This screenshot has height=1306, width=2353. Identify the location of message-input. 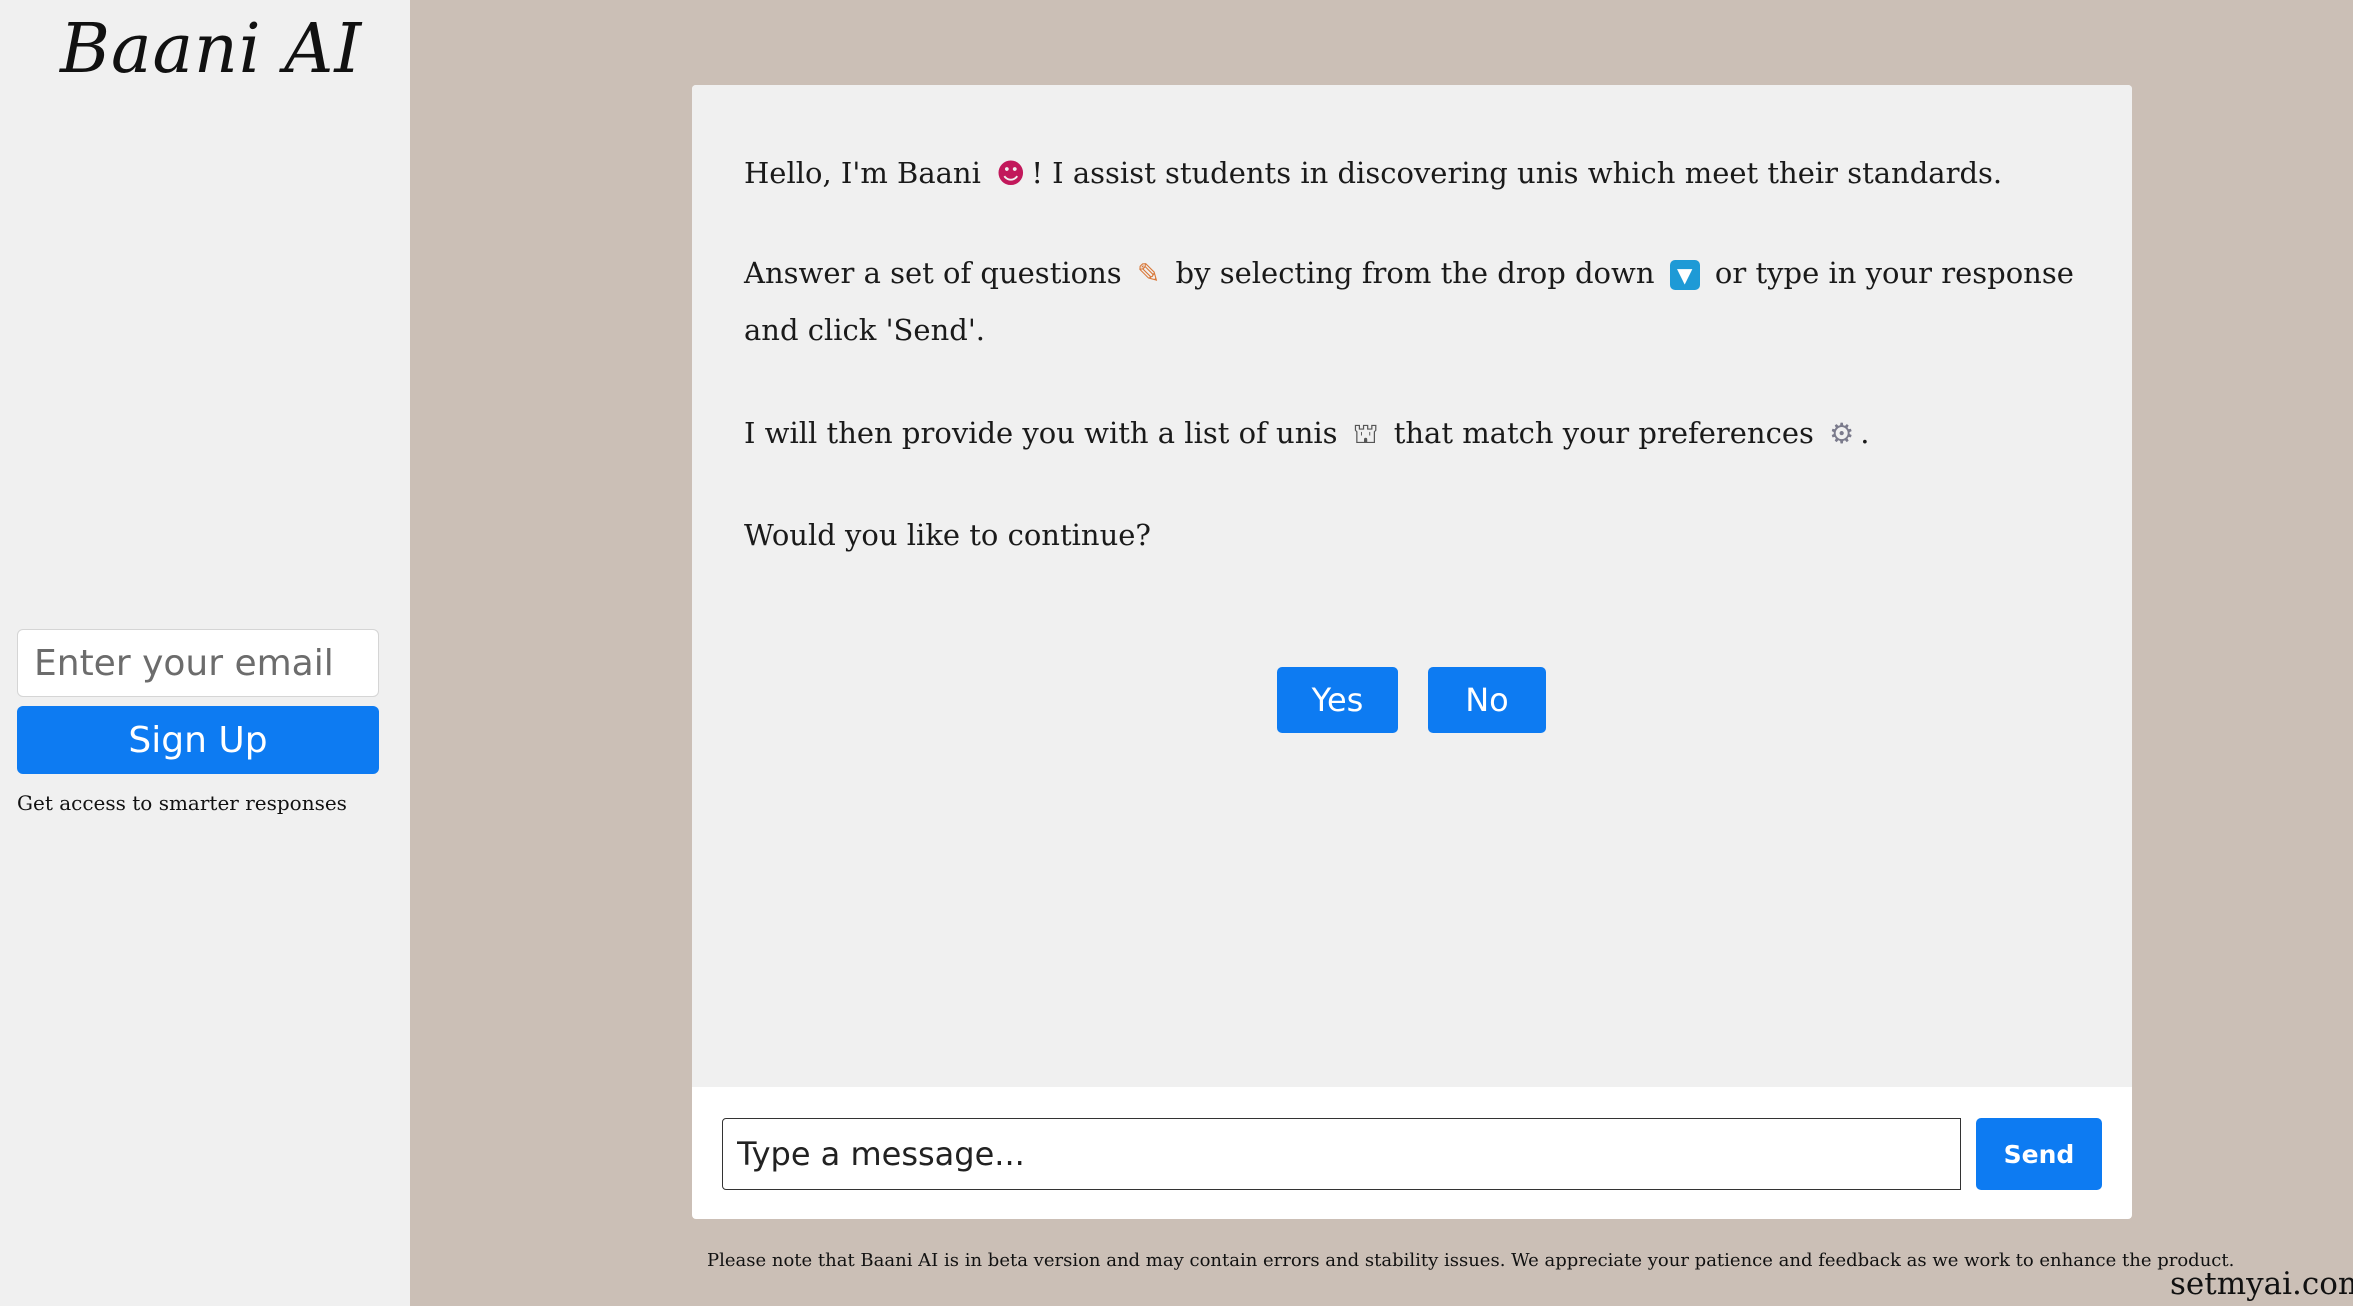
(1341, 1154).